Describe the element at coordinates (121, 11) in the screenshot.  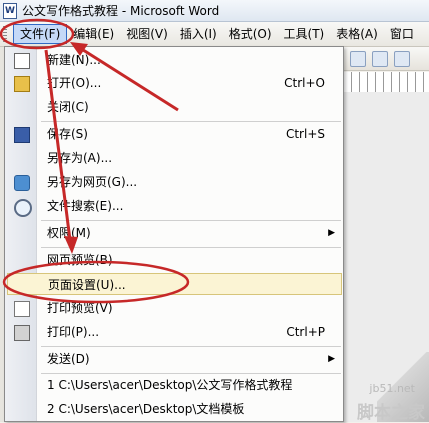
I see `window-title: 公文写作格式教程 - Microsoft Word` at that location.